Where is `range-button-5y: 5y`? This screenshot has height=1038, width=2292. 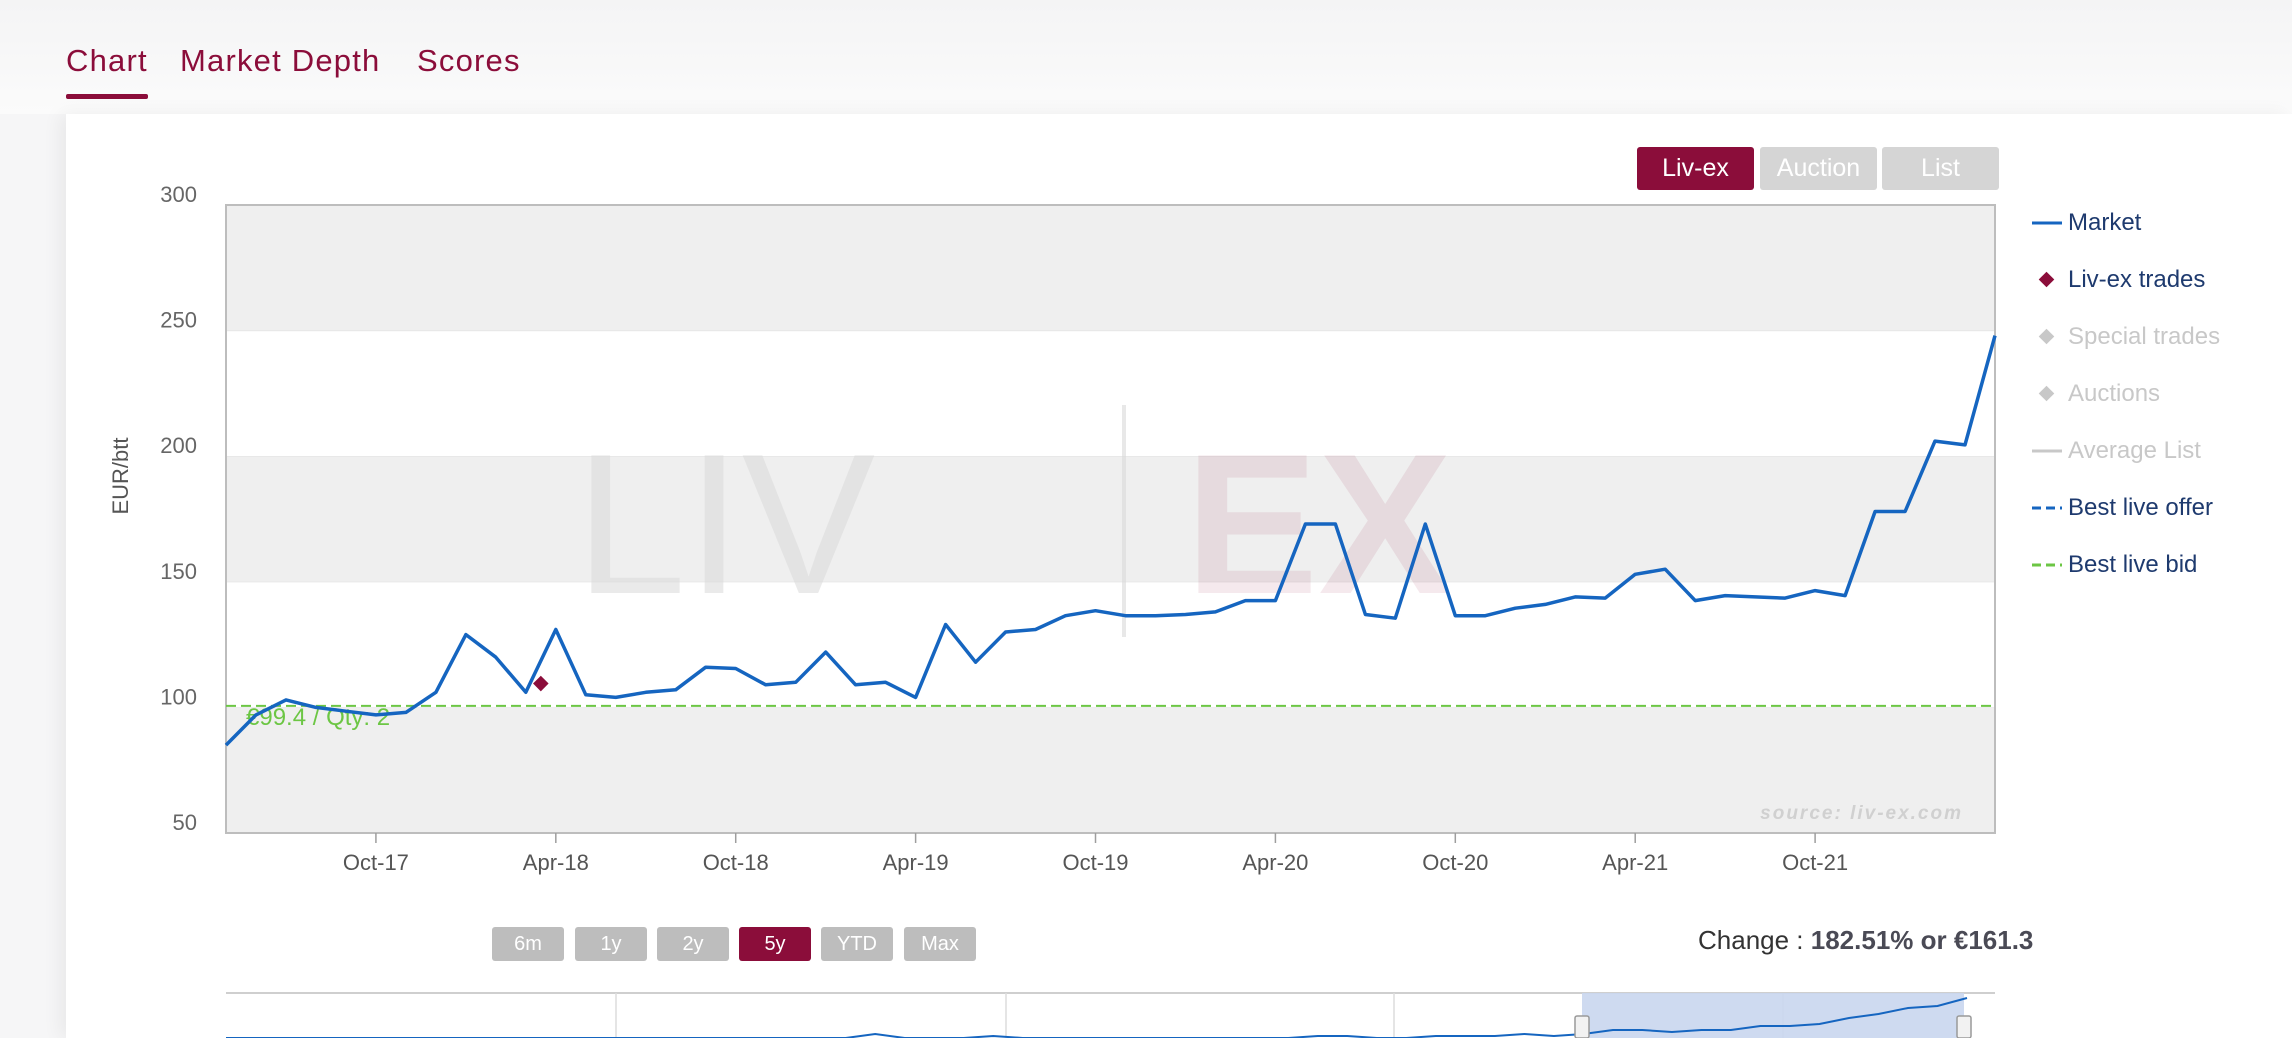 range-button-5y: 5y is located at coordinates (775, 944).